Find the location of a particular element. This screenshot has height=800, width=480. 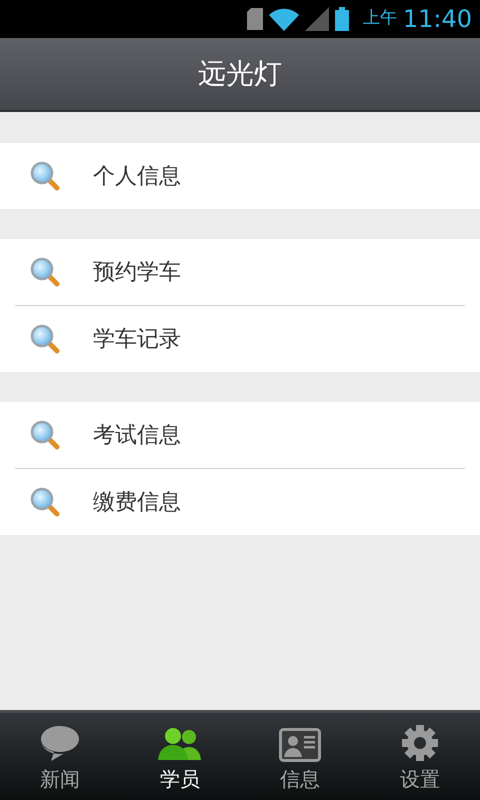

tab: 设置 is located at coordinates (420, 756).